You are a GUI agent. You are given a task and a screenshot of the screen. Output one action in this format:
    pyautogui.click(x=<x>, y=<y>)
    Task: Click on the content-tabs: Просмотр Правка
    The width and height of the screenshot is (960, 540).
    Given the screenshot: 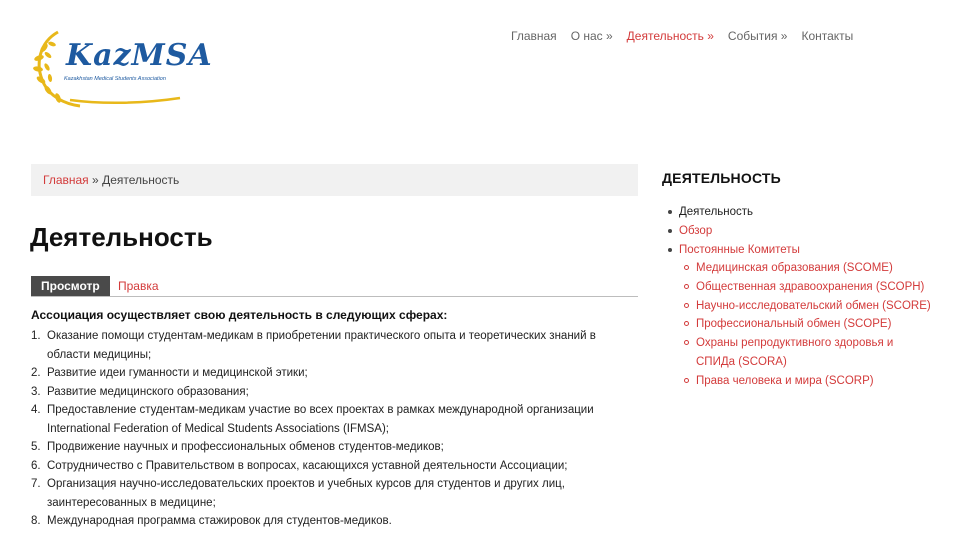 What is the action you would take?
    pyautogui.click(x=334, y=286)
    